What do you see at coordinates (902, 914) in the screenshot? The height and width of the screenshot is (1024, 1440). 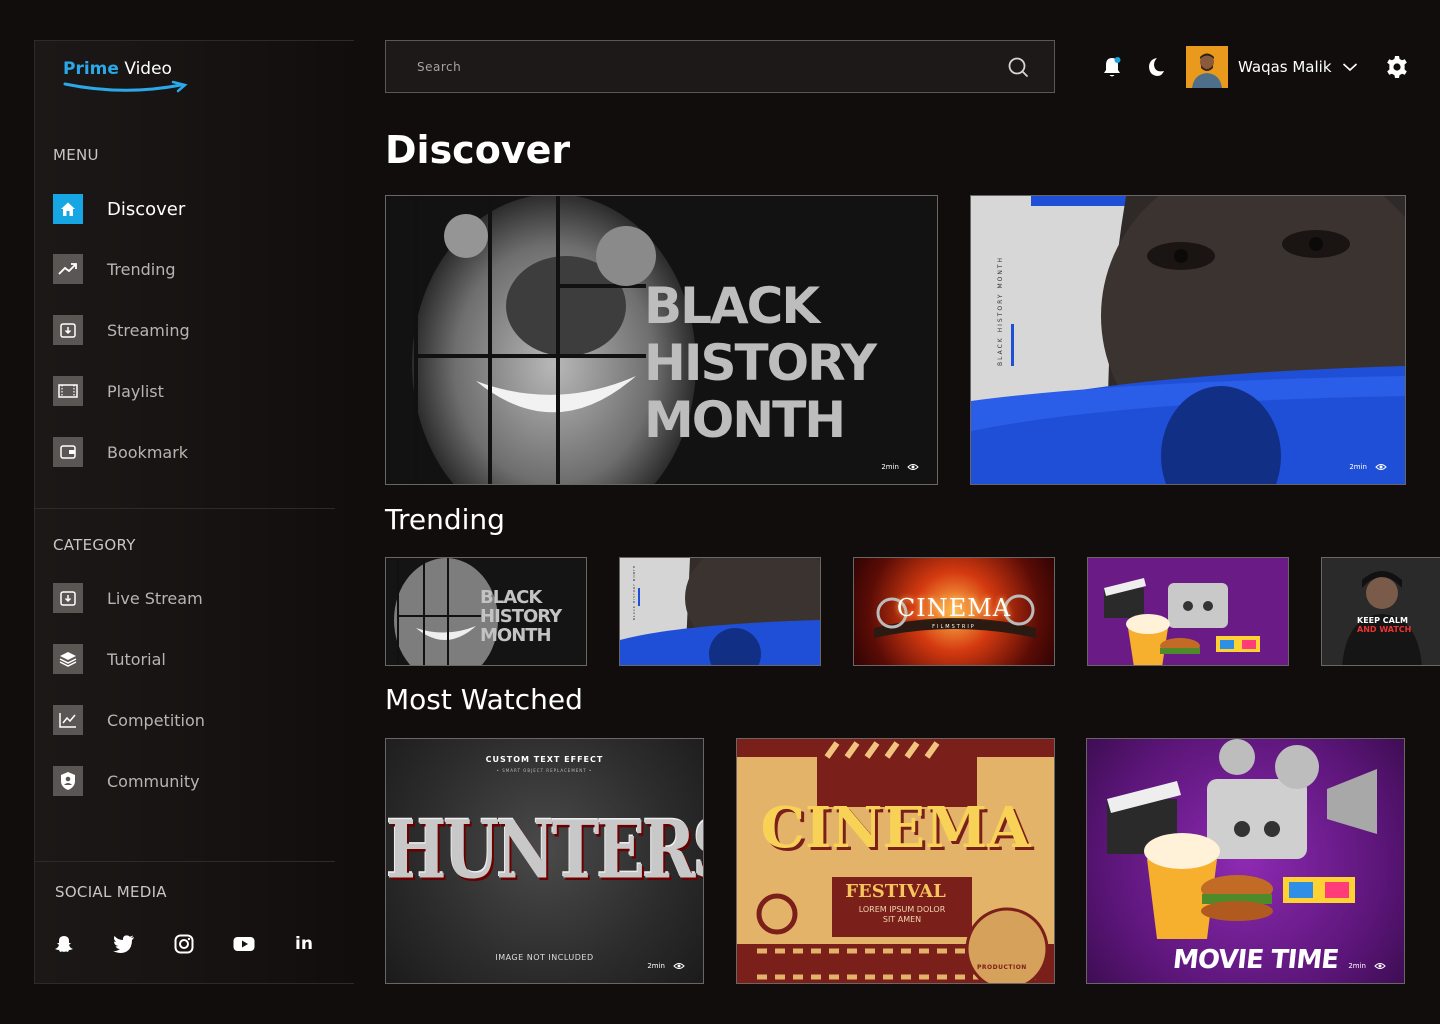 I see `card-body-text: LOREM IPSUM DOLOR SIT AMEN` at bounding box center [902, 914].